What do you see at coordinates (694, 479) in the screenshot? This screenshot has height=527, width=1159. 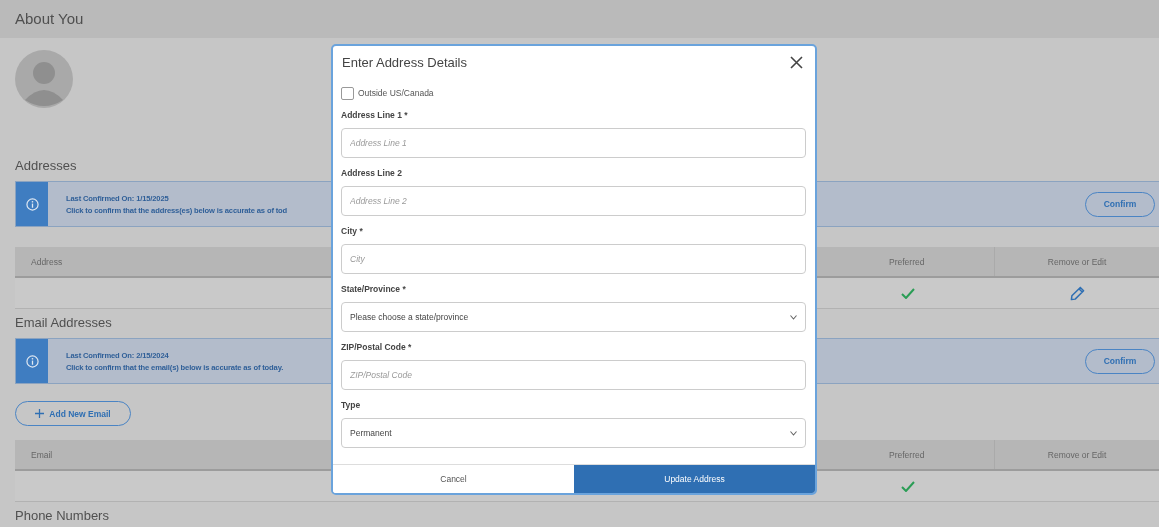 I see `update-address-button: Update Address` at bounding box center [694, 479].